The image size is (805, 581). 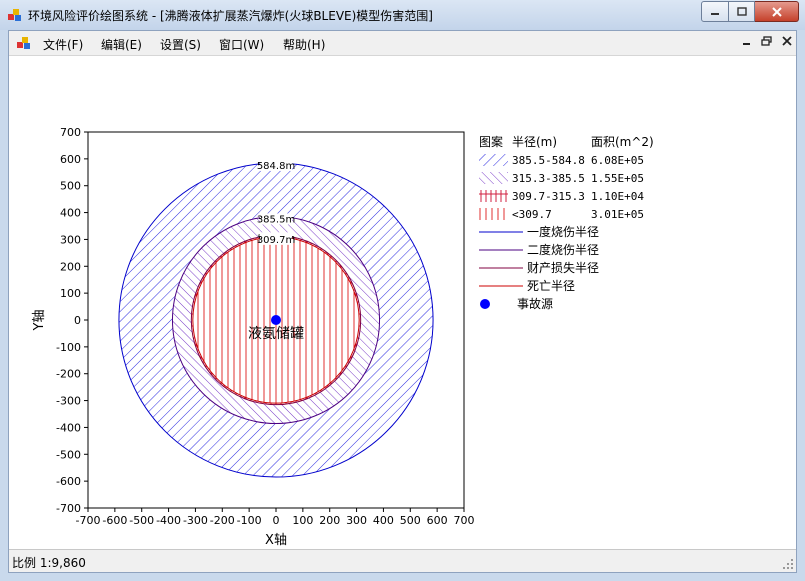 I want to click on window-controls, so click(x=750, y=11).